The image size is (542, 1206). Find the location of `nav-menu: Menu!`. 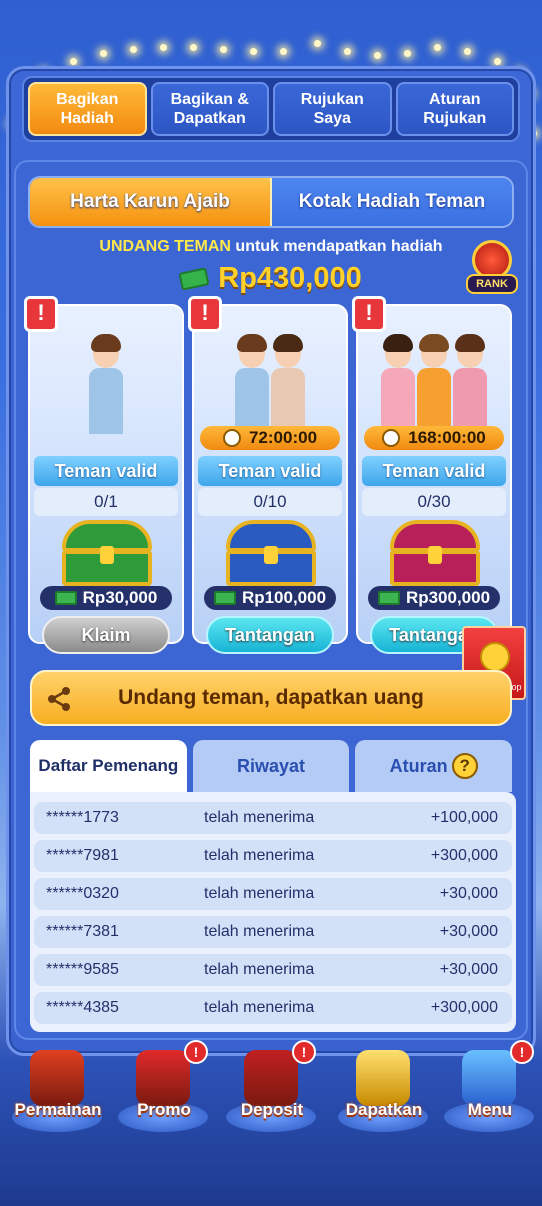

nav-menu: Menu! is located at coordinates (486, 1090).